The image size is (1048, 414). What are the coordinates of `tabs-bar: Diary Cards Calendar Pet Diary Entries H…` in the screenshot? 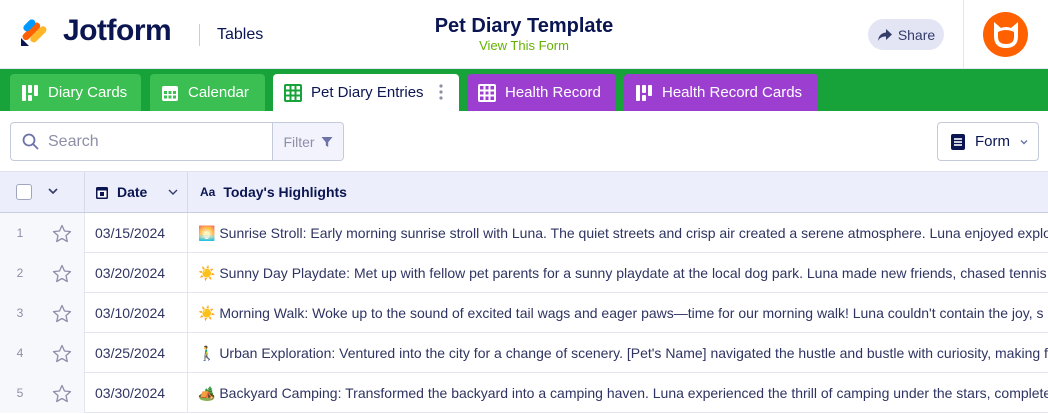 It's located at (524, 90).